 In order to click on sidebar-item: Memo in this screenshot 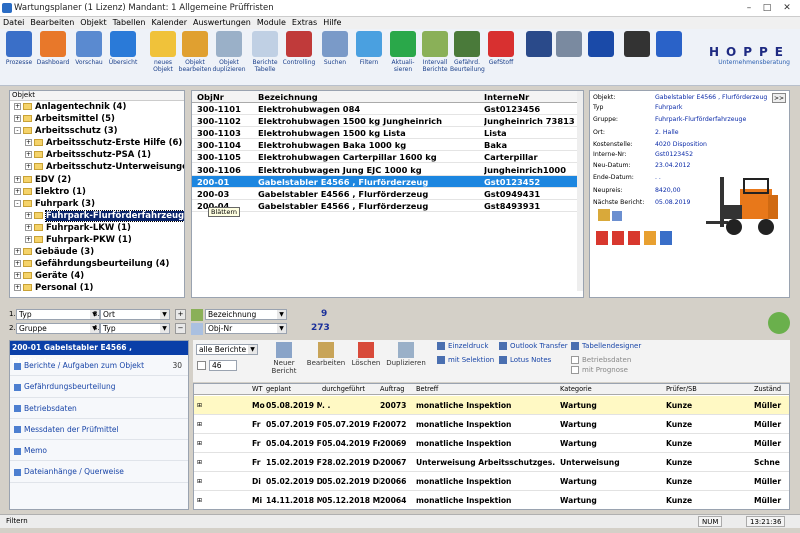, I will do `click(99, 451)`.